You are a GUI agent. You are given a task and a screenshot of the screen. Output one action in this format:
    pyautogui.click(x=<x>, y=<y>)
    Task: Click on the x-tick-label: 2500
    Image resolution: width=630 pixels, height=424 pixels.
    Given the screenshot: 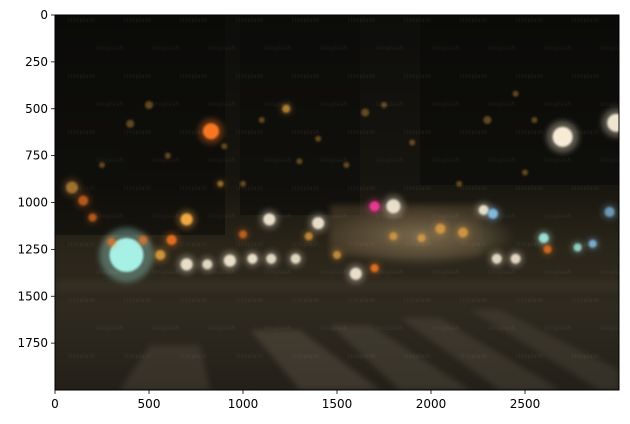 What is the action you would take?
    pyautogui.click(x=525, y=404)
    